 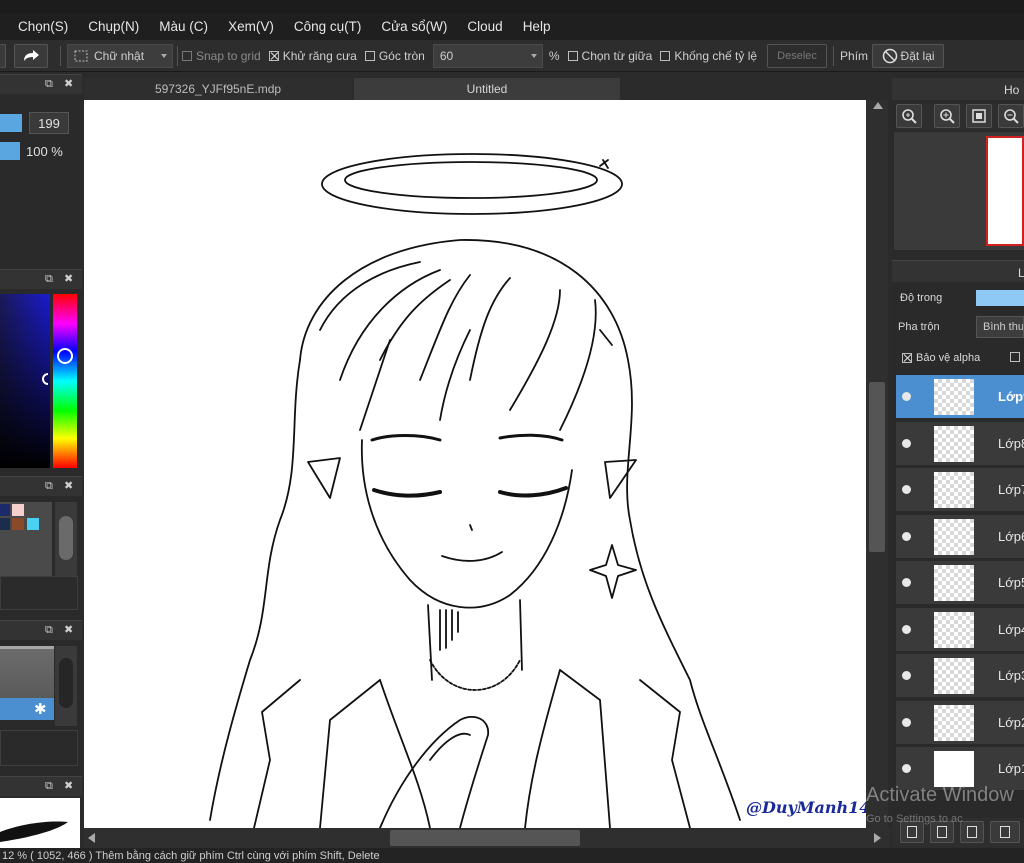 I want to click on tool-list, so click(x=27, y=672).